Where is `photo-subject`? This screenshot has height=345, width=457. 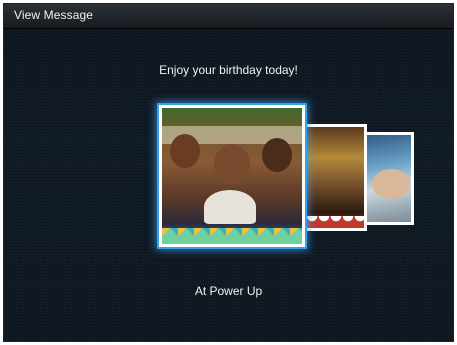 photo-subject is located at coordinates (391, 184).